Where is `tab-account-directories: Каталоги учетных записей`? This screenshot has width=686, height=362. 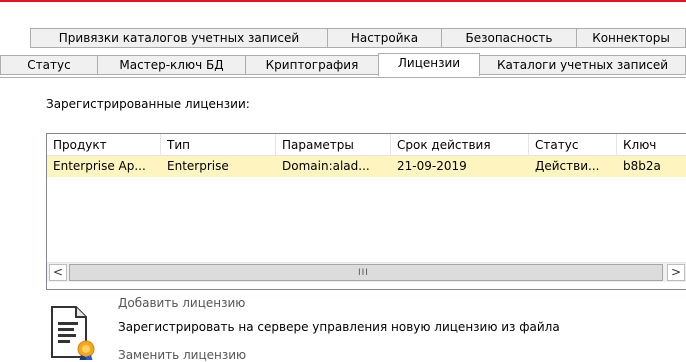
tab-account-directories: Каталоги учетных записей is located at coordinates (582, 65).